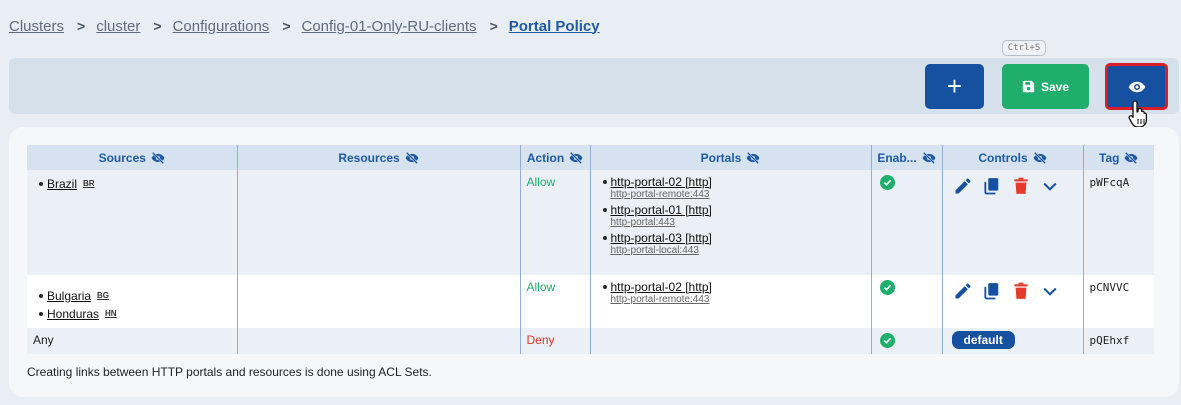 This screenshot has height=405, width=1181. Describe the element at coordinates (555, 157) in the screenshot. I see `column-header-action: Action` at that location.